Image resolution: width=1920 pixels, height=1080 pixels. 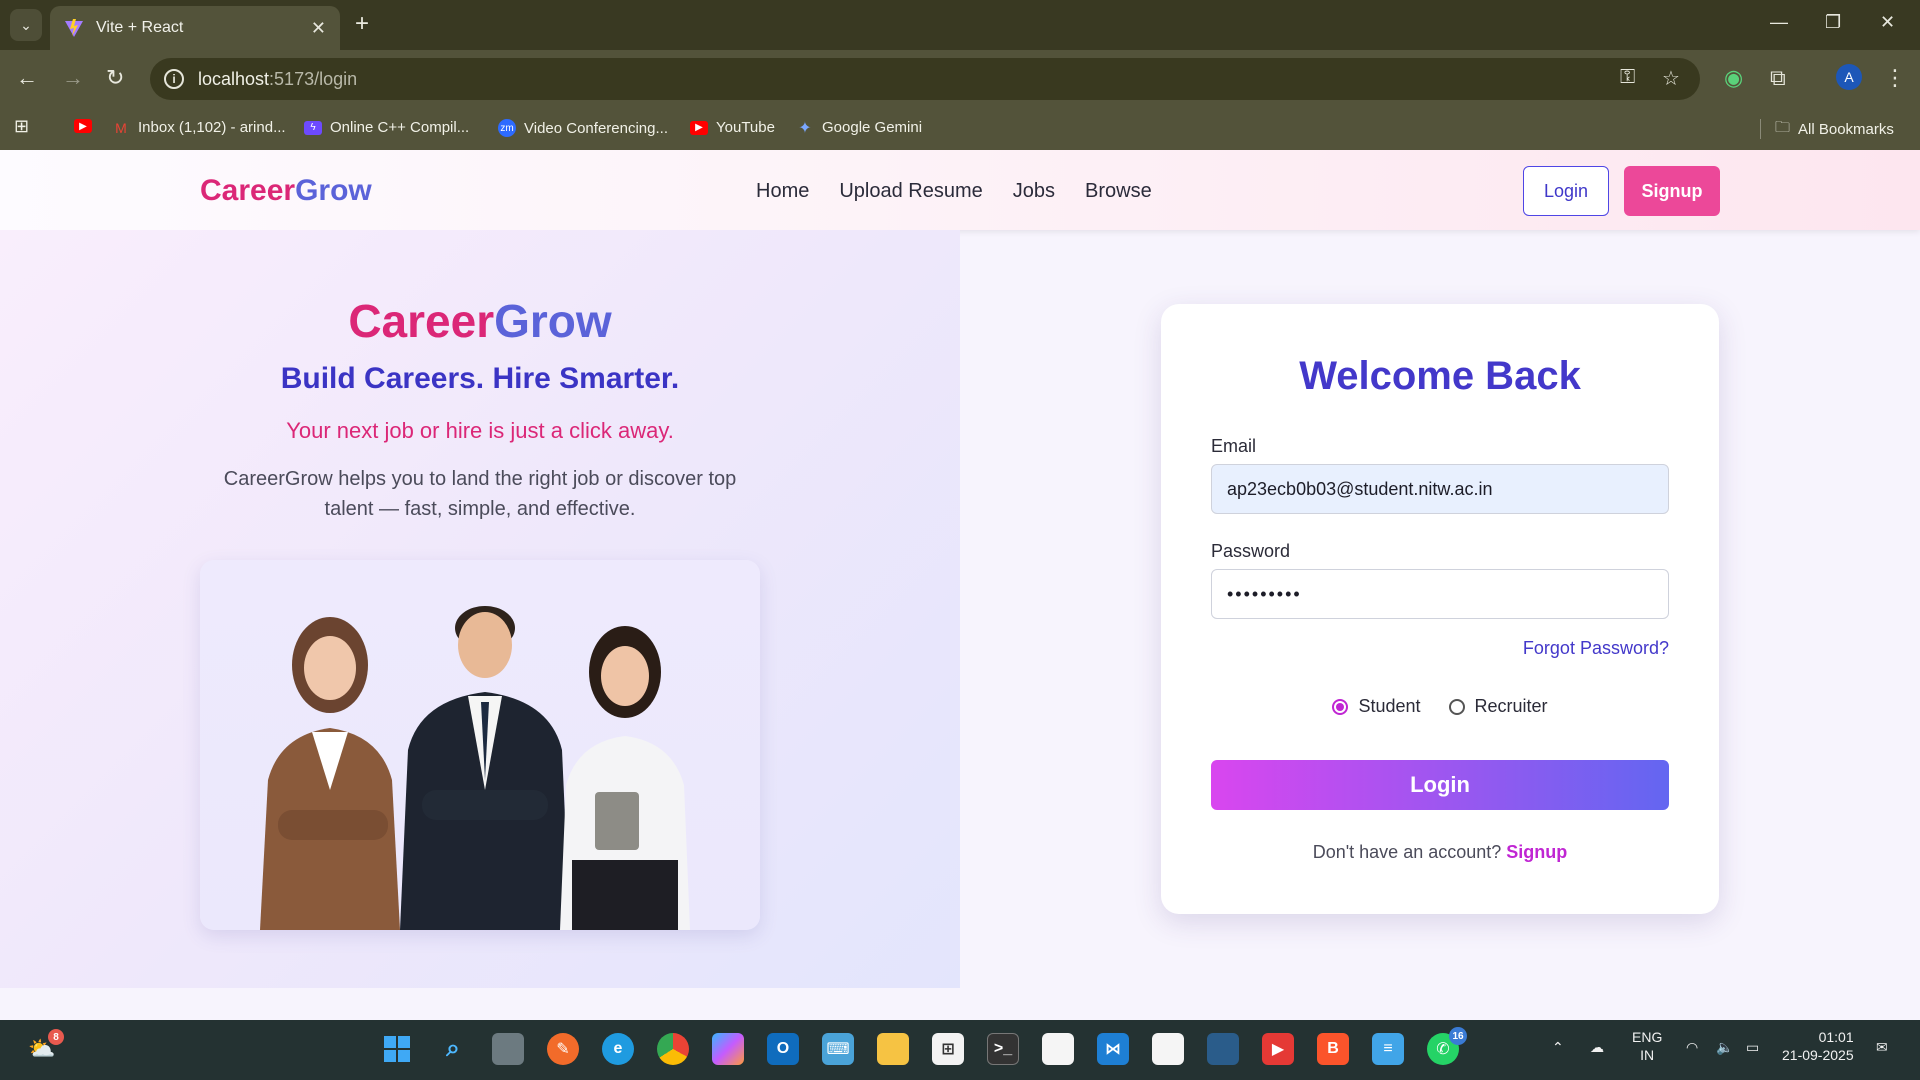 I want to click on volume-icon: 🔈, so click(x=1724, y=1047).